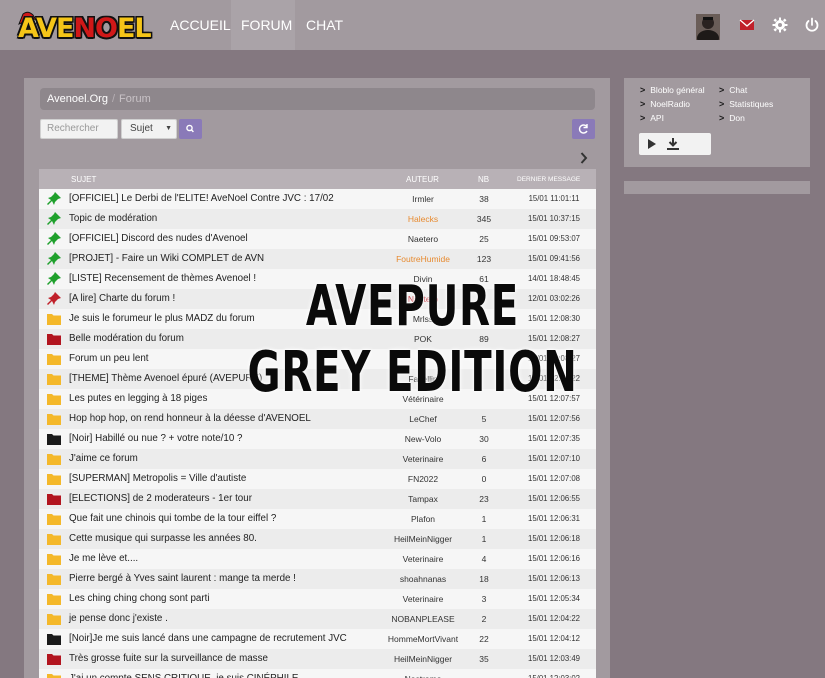 This screenshot has height=678, width=825. What do you see at coordinates (423, 519) in the screenshot?
I see `topic-author: Plafon` at bounding box center [423, 519].